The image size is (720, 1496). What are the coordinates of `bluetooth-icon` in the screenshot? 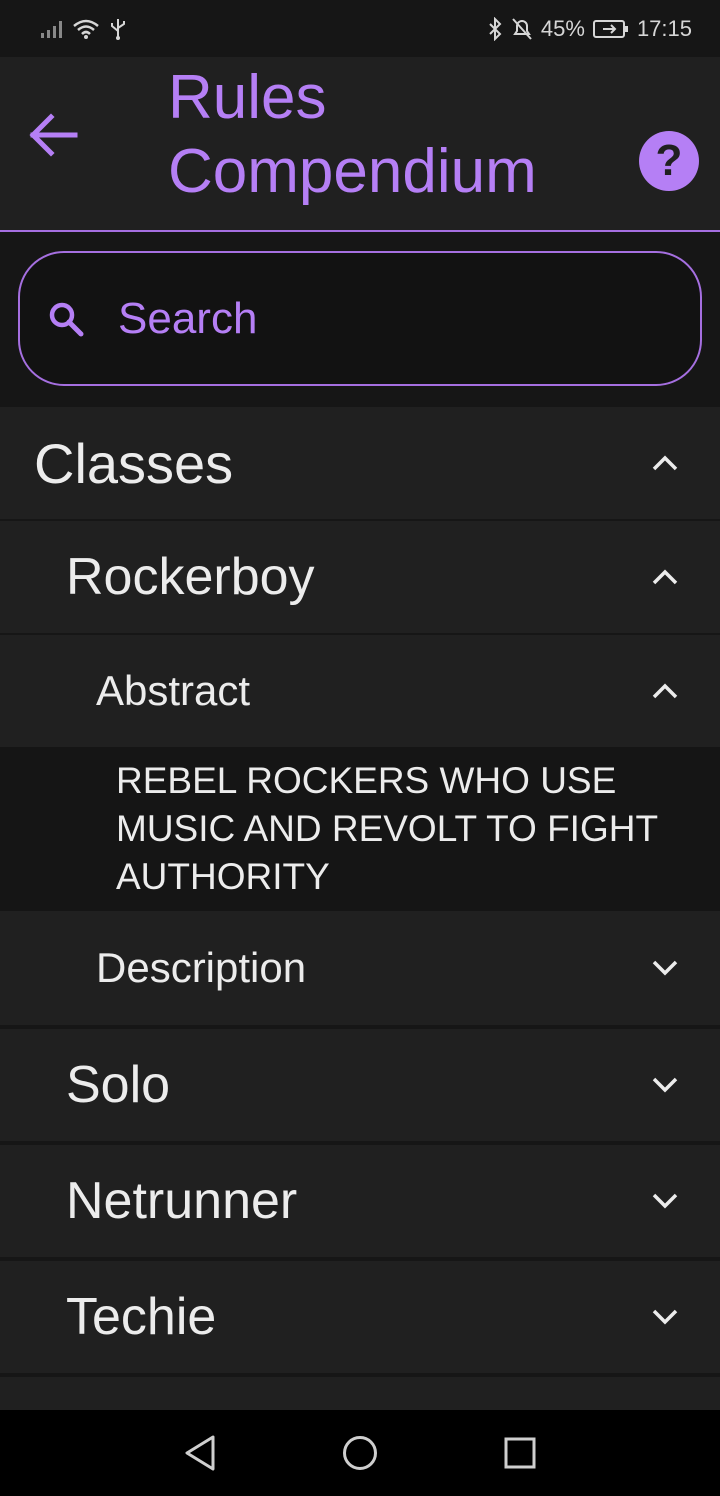 It's located at (495, 28).